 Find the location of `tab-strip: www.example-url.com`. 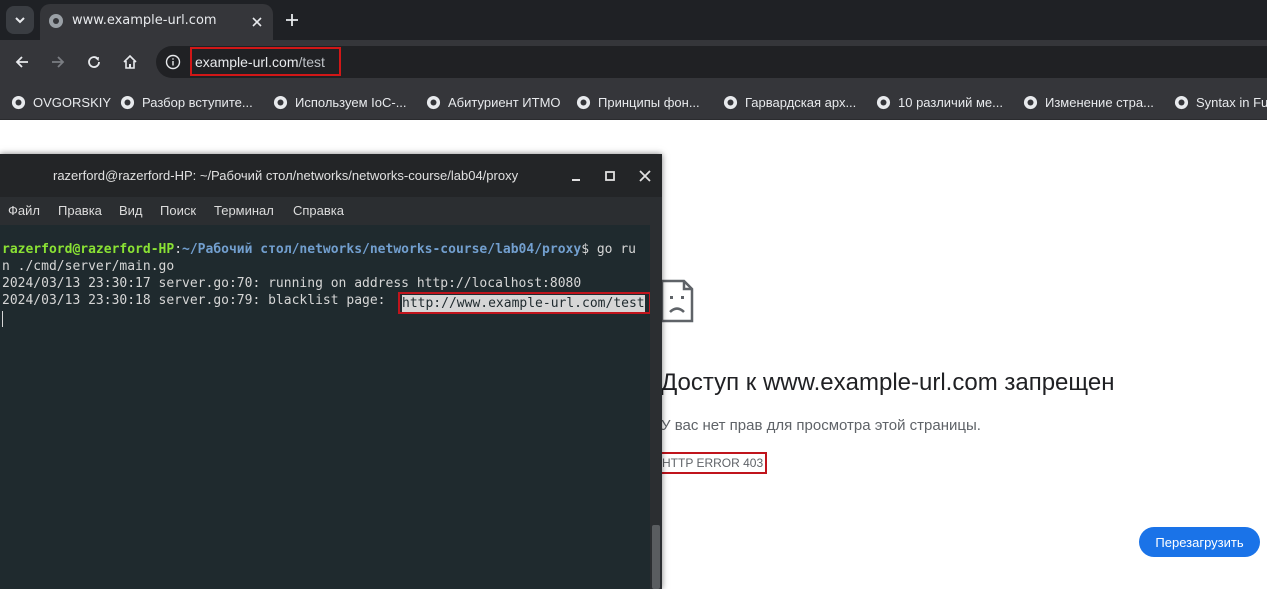

tab-strip: www.example-url.com is located at coordinates (633, 20).